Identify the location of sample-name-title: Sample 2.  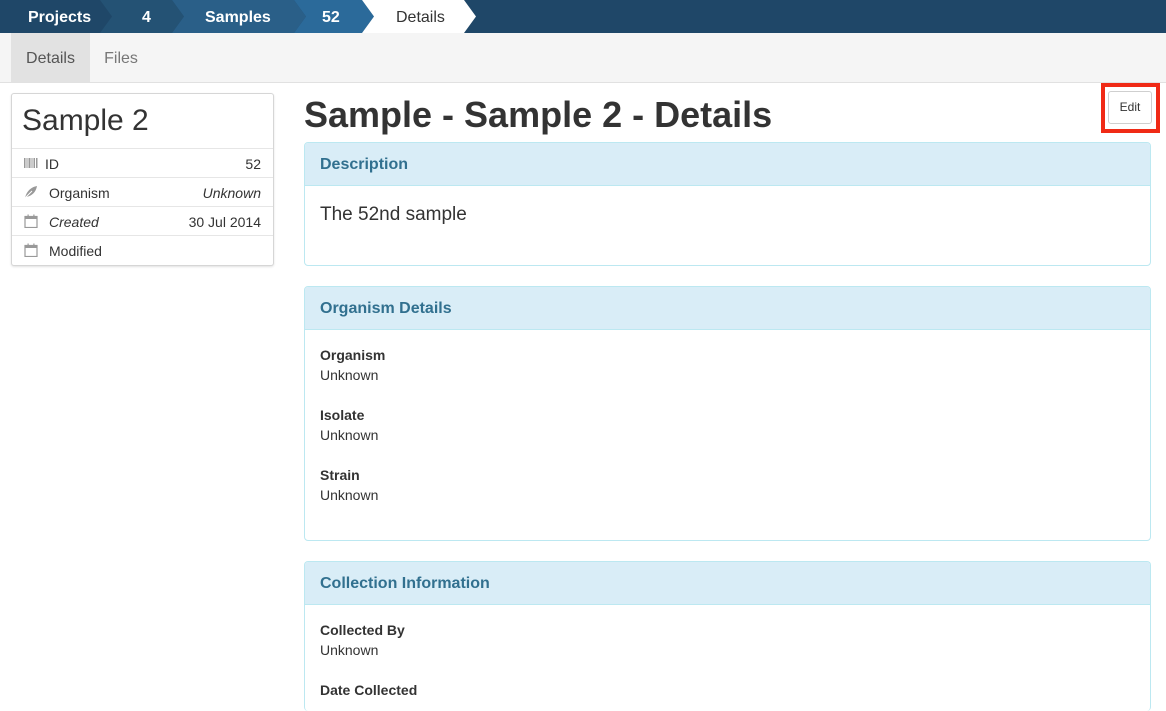
(85, 120).